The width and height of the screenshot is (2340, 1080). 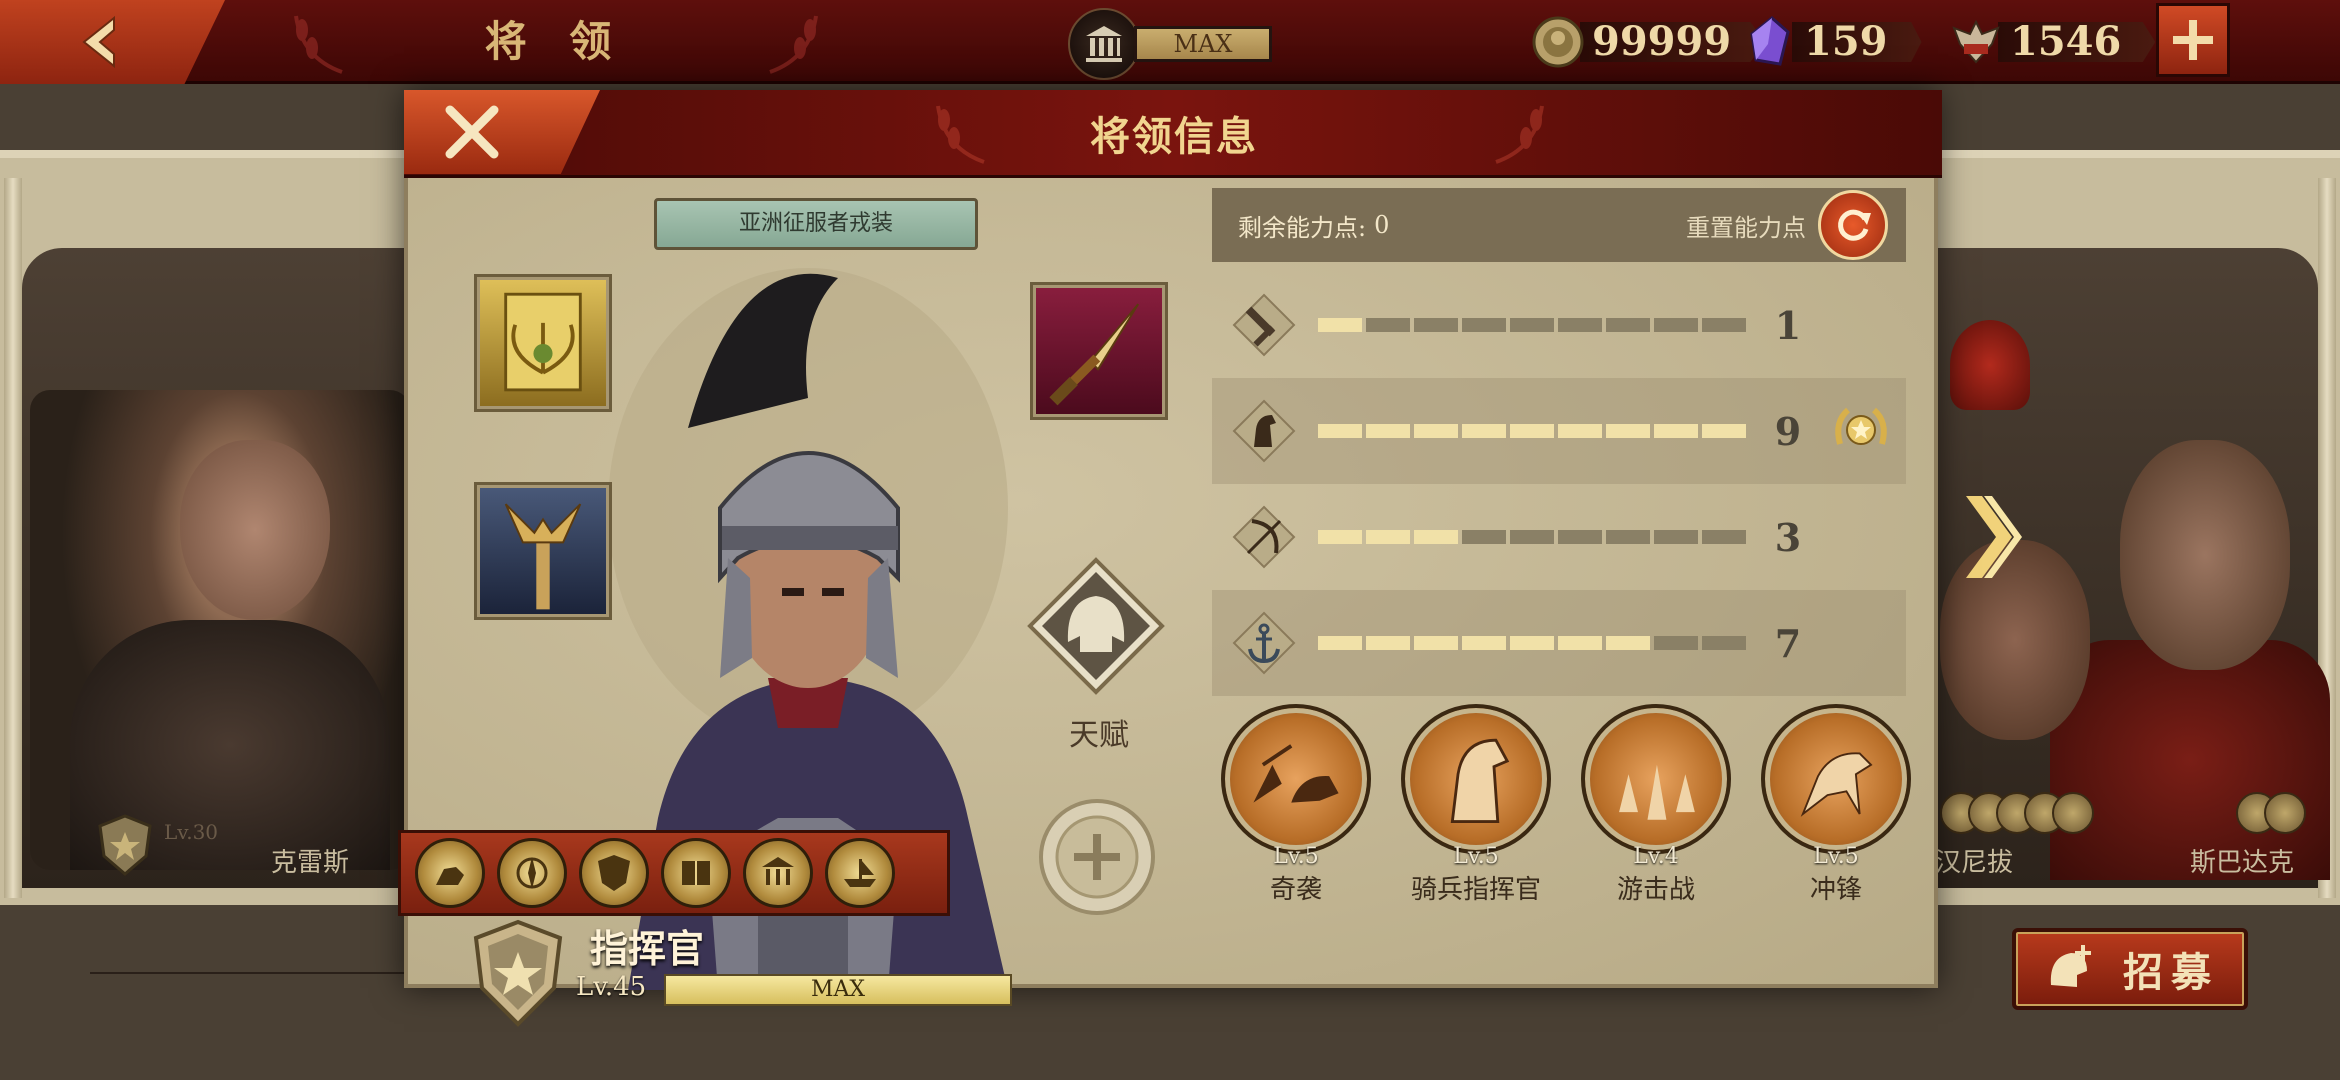 What do you see at coordinates (1990, 365) in the screenshot?
I see `helmet-crest` at bounding box center [1990, 365].